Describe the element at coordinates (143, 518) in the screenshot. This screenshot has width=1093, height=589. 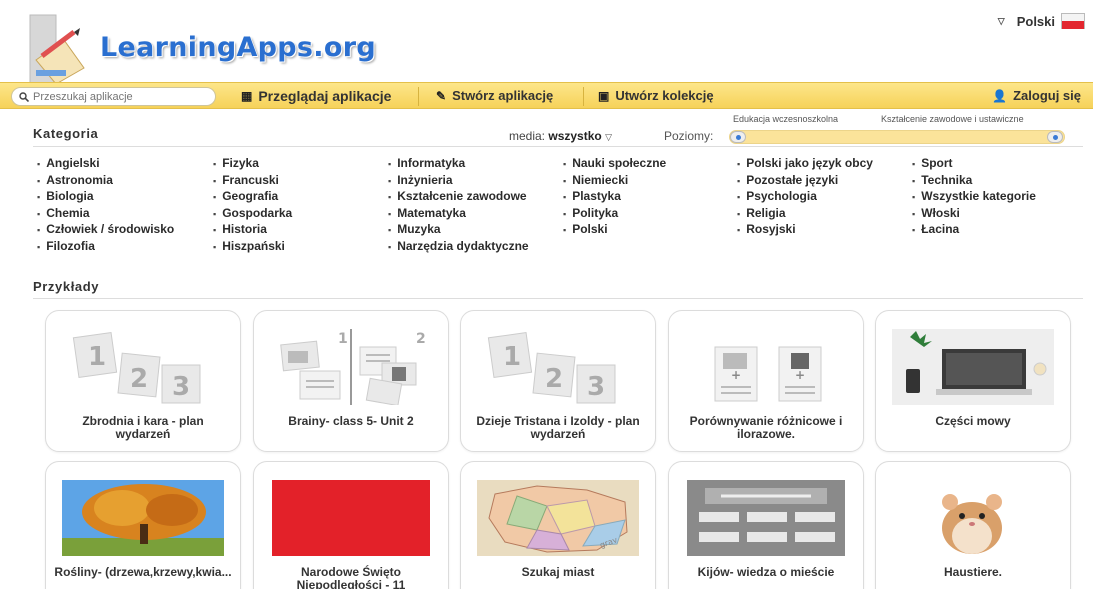
I see `autumn-tree-photo` at that location.